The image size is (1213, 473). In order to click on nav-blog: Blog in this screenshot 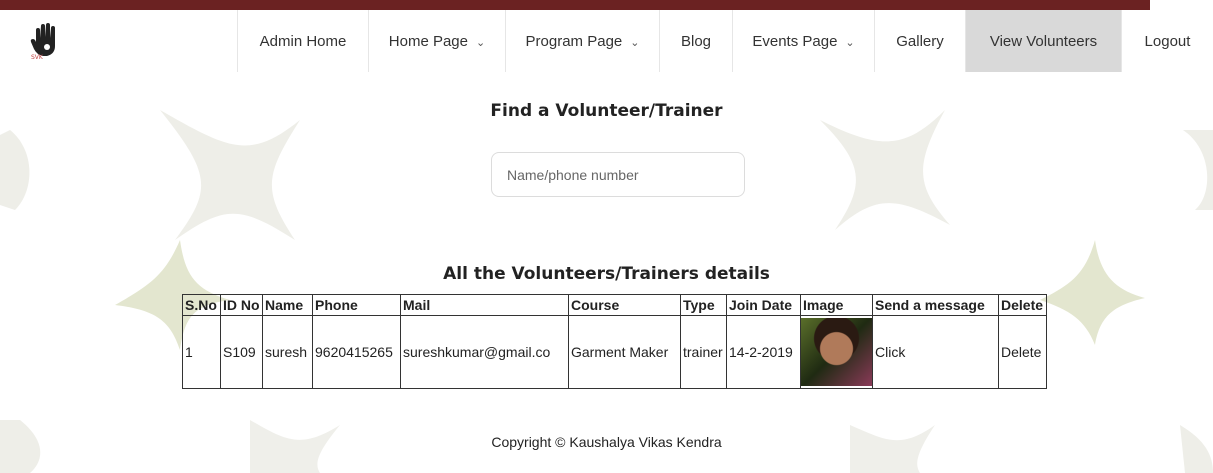, I will do `click(695, 41)`.